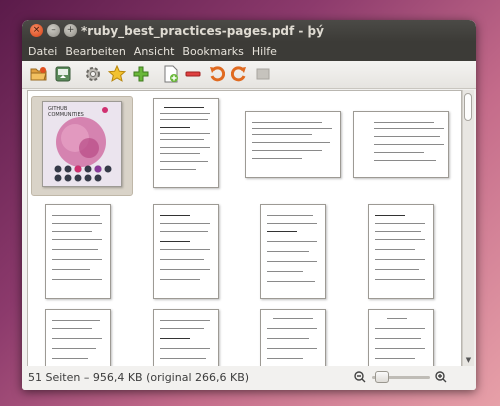  I want to click on settings-button, so click(93, 74).